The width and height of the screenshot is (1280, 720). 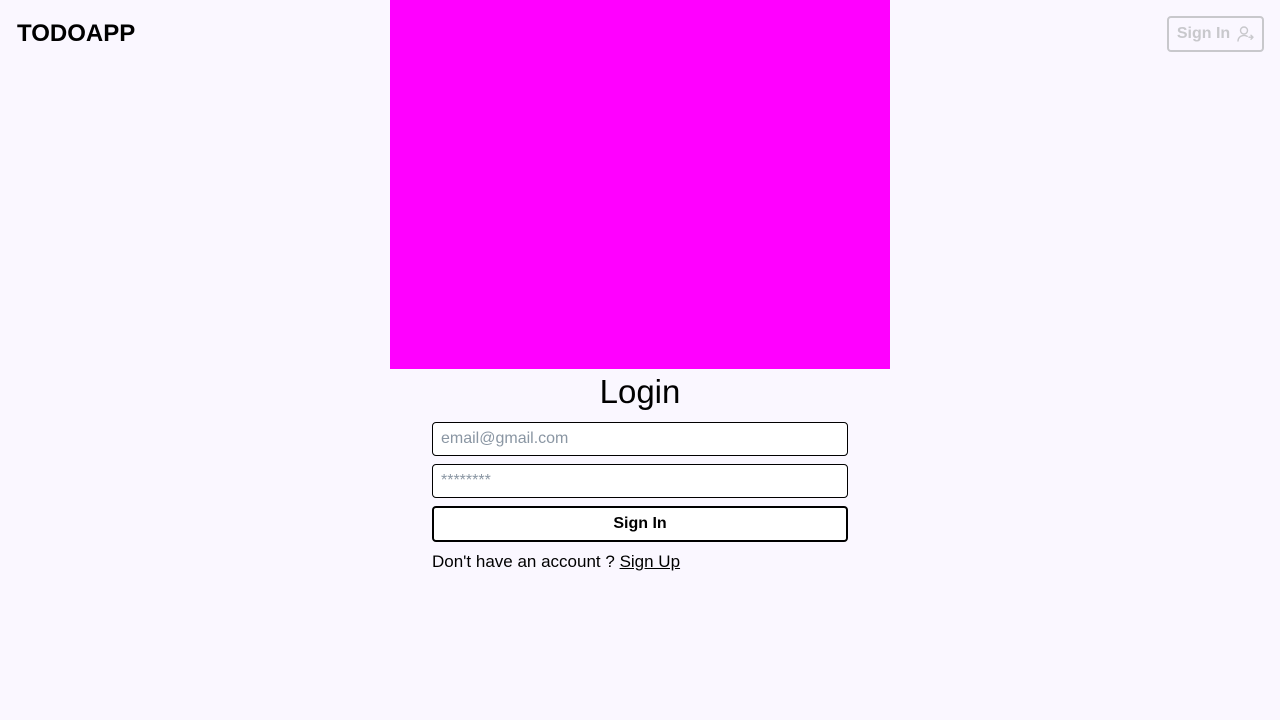 What do you see at coordinates (523, 561) in the screenshot?
I see `signup-prompt-text: Don't have an account ?` at bounding box center [523, 561].